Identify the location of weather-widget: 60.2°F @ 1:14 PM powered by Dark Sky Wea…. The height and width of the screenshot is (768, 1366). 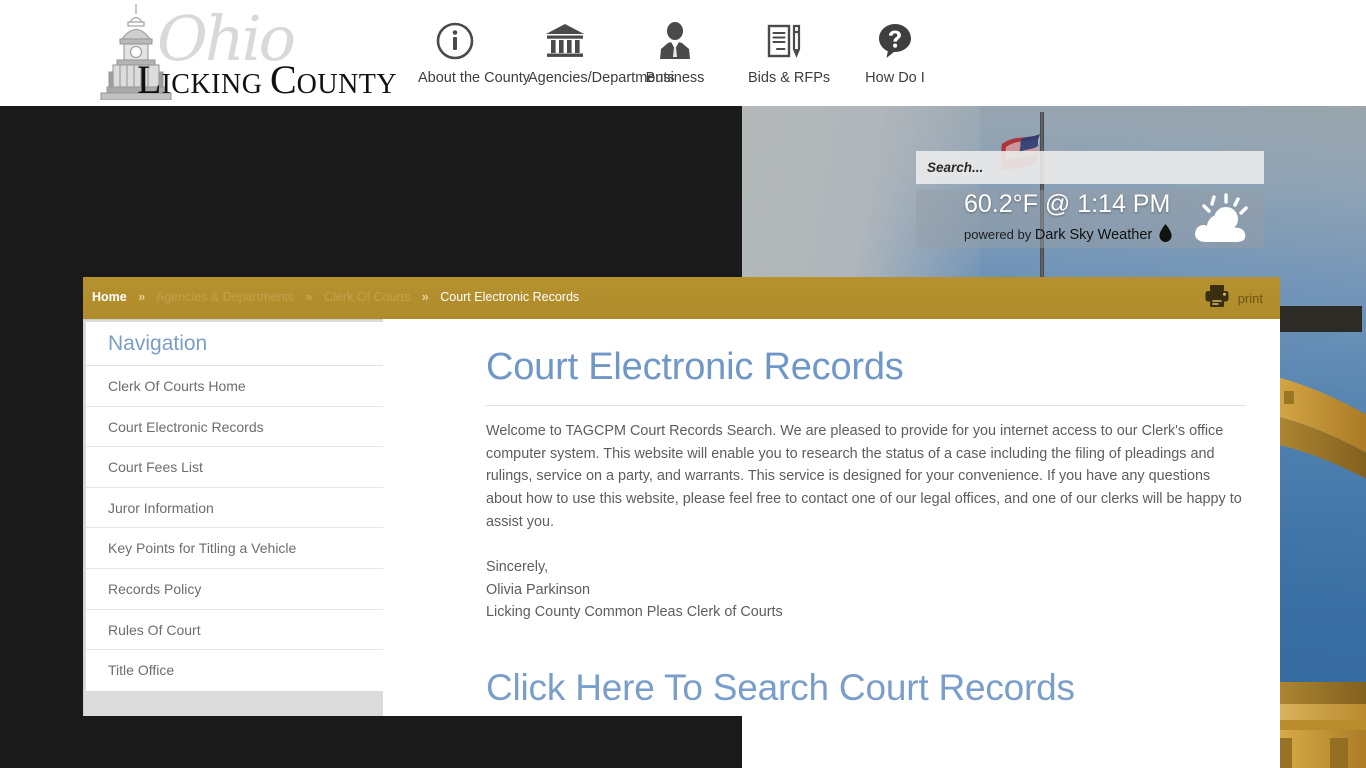
(1090, 219).